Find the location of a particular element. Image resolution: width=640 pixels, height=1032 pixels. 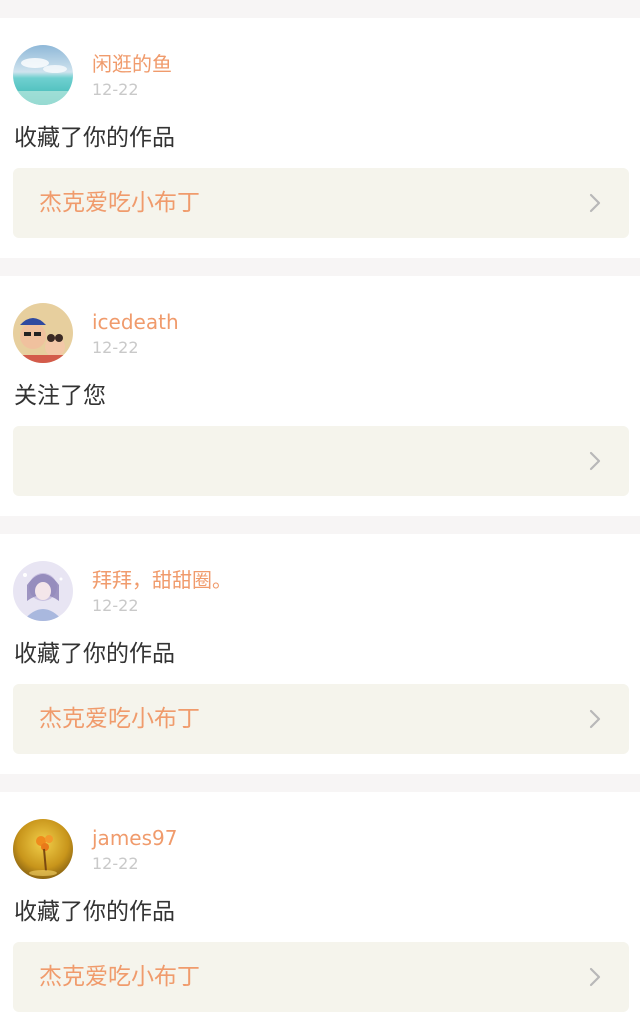

avatar-flower-image is located at coordinates (43, 849).